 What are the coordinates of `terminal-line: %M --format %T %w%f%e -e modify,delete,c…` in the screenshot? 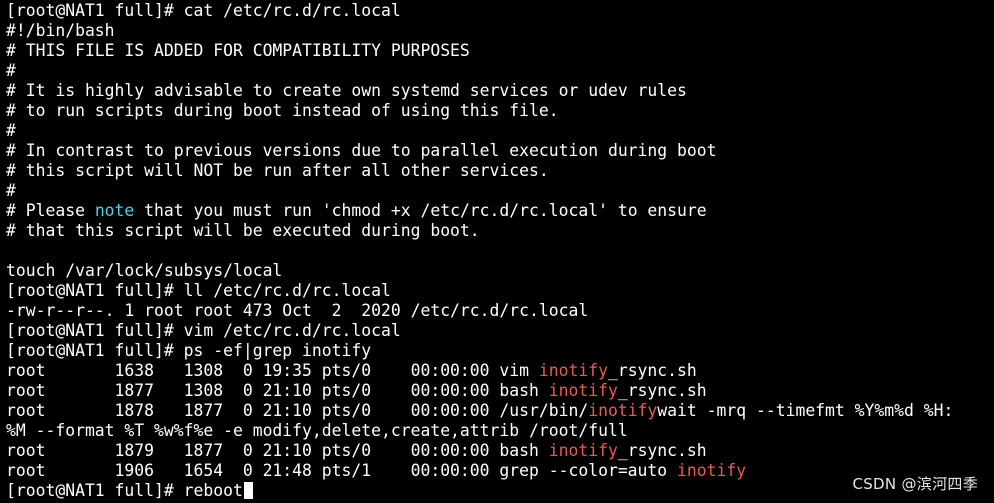 It's located at (479, 431).